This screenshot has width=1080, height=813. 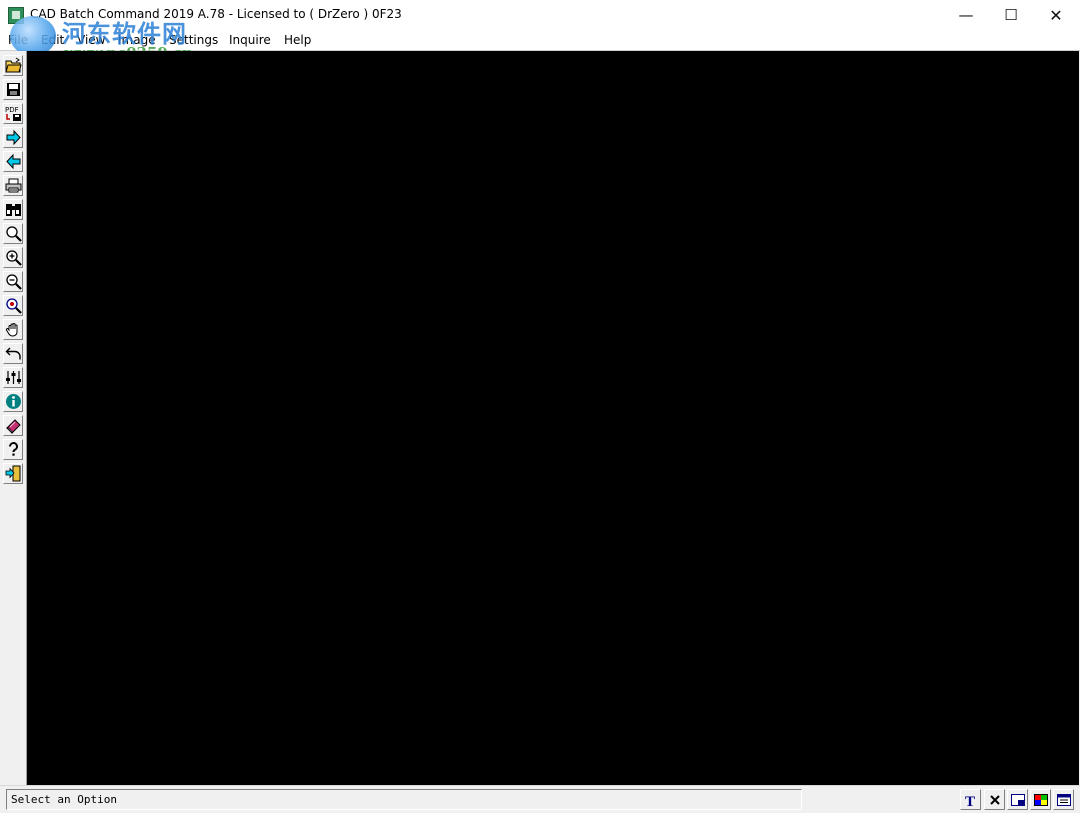 What do you see at coordinates (966, 15) in the screenshot?
I see `minimize-button: —` at bounding box center [966, 15].